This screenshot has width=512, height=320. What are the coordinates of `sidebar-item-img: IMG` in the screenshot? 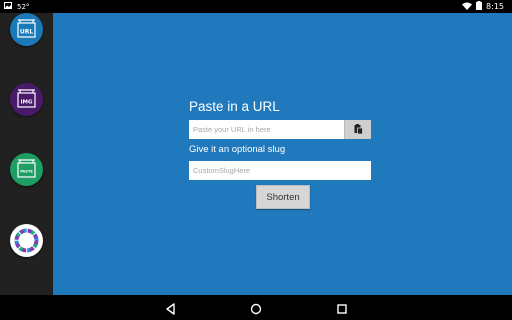 It's located at (26, 99).